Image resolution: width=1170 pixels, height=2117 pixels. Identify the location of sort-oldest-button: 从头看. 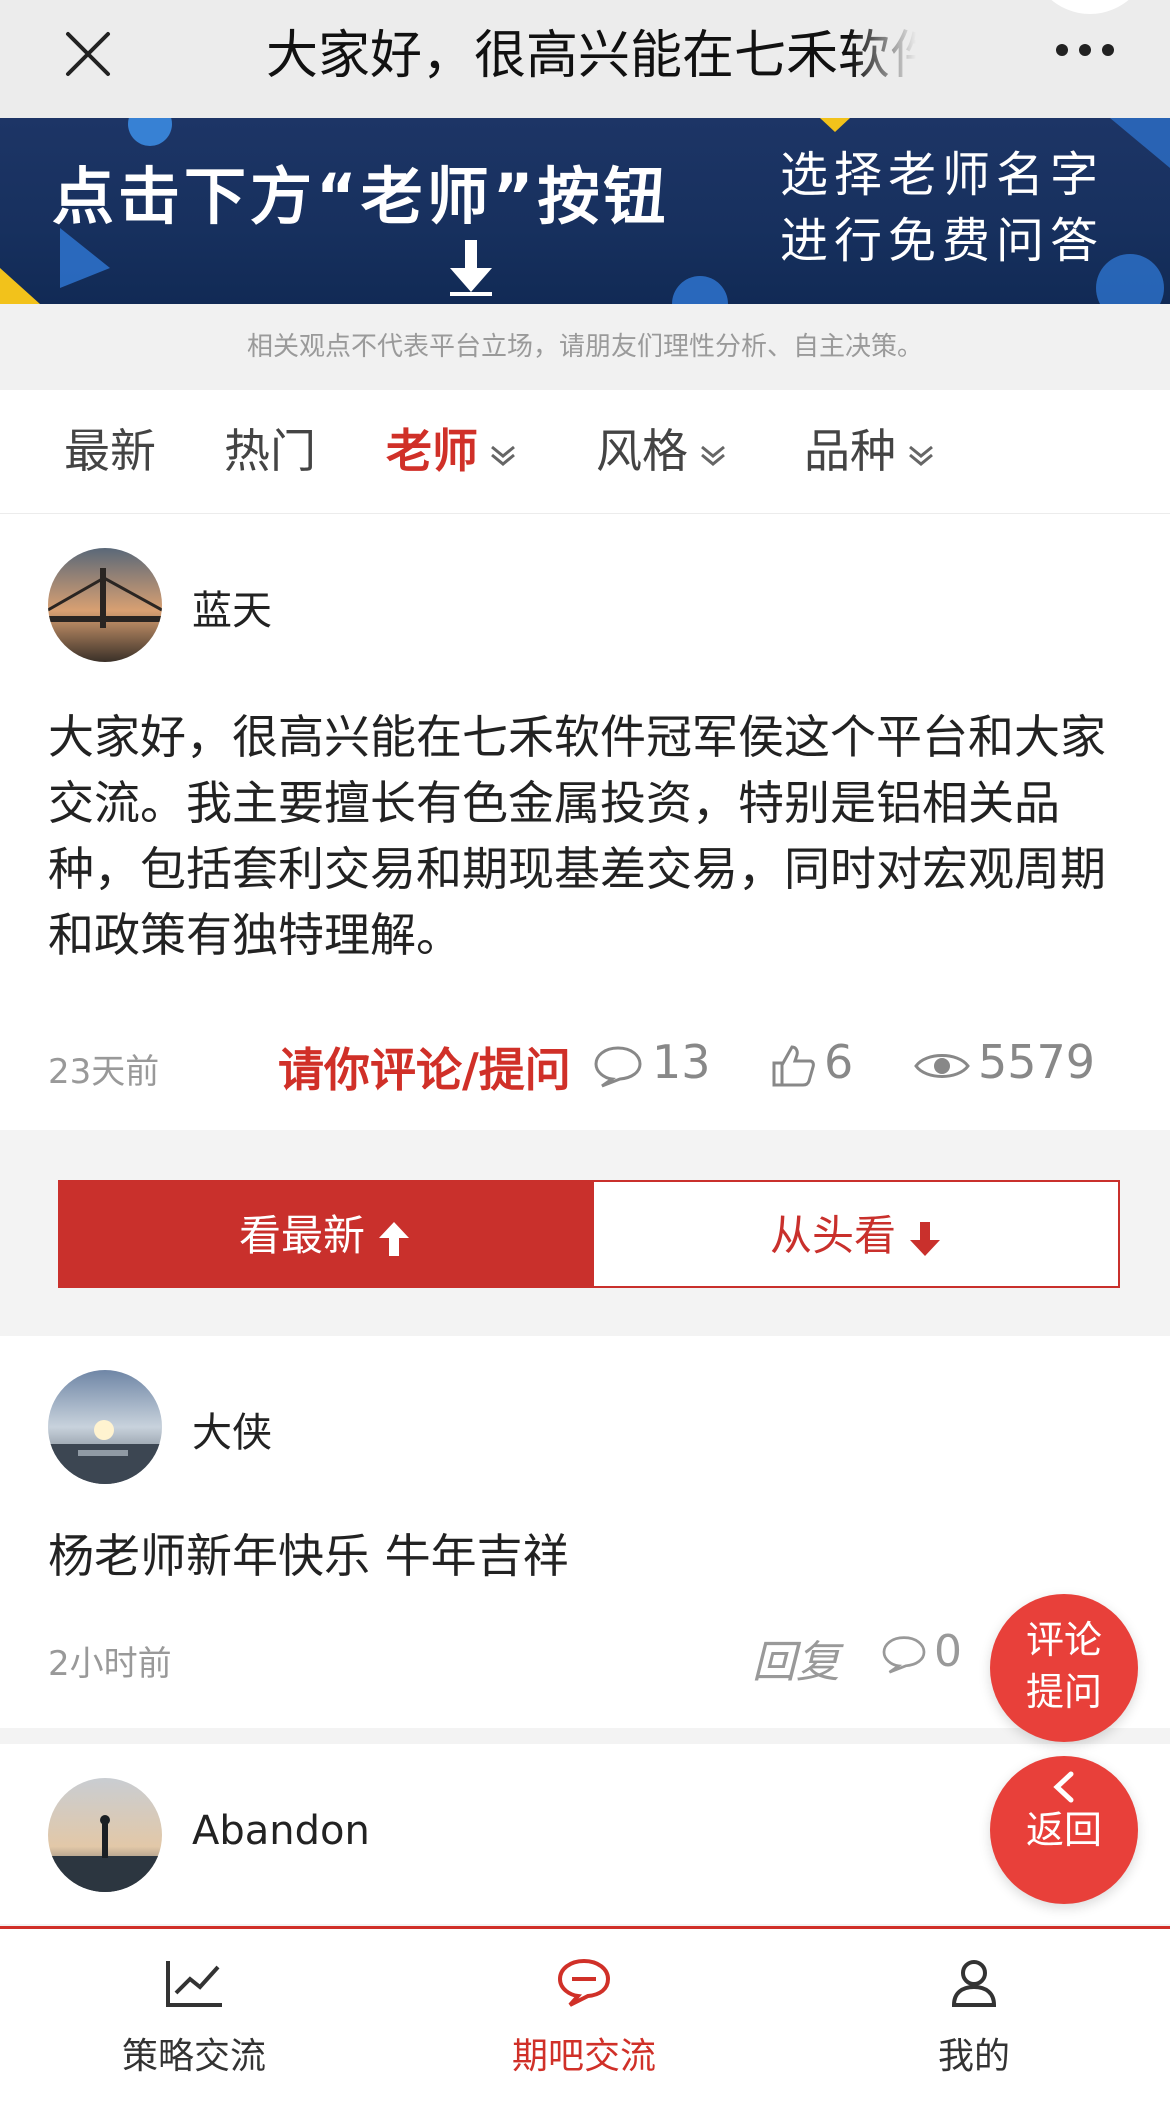
(856, 1234).